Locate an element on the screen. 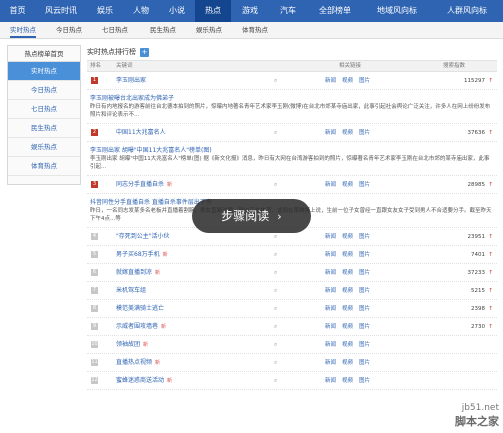 This screenshot has width=503, height=433. subnav-item-entertainment: 娱乐热点 is located at coordinates (209, 30).